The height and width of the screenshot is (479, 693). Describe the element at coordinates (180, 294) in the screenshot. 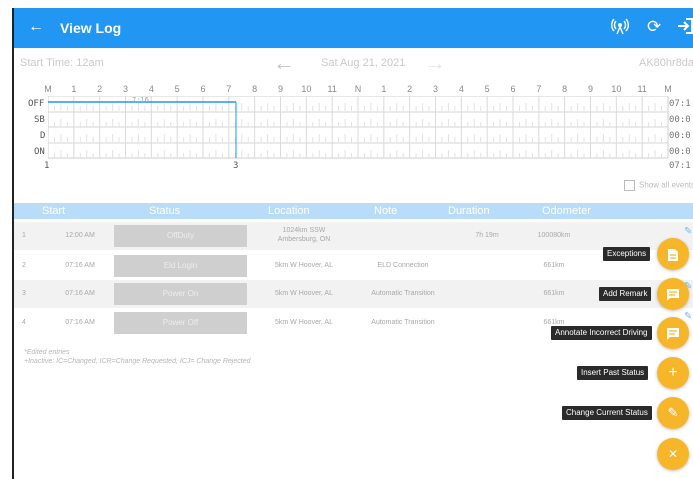

I see `status-badge: Power On` at that location.